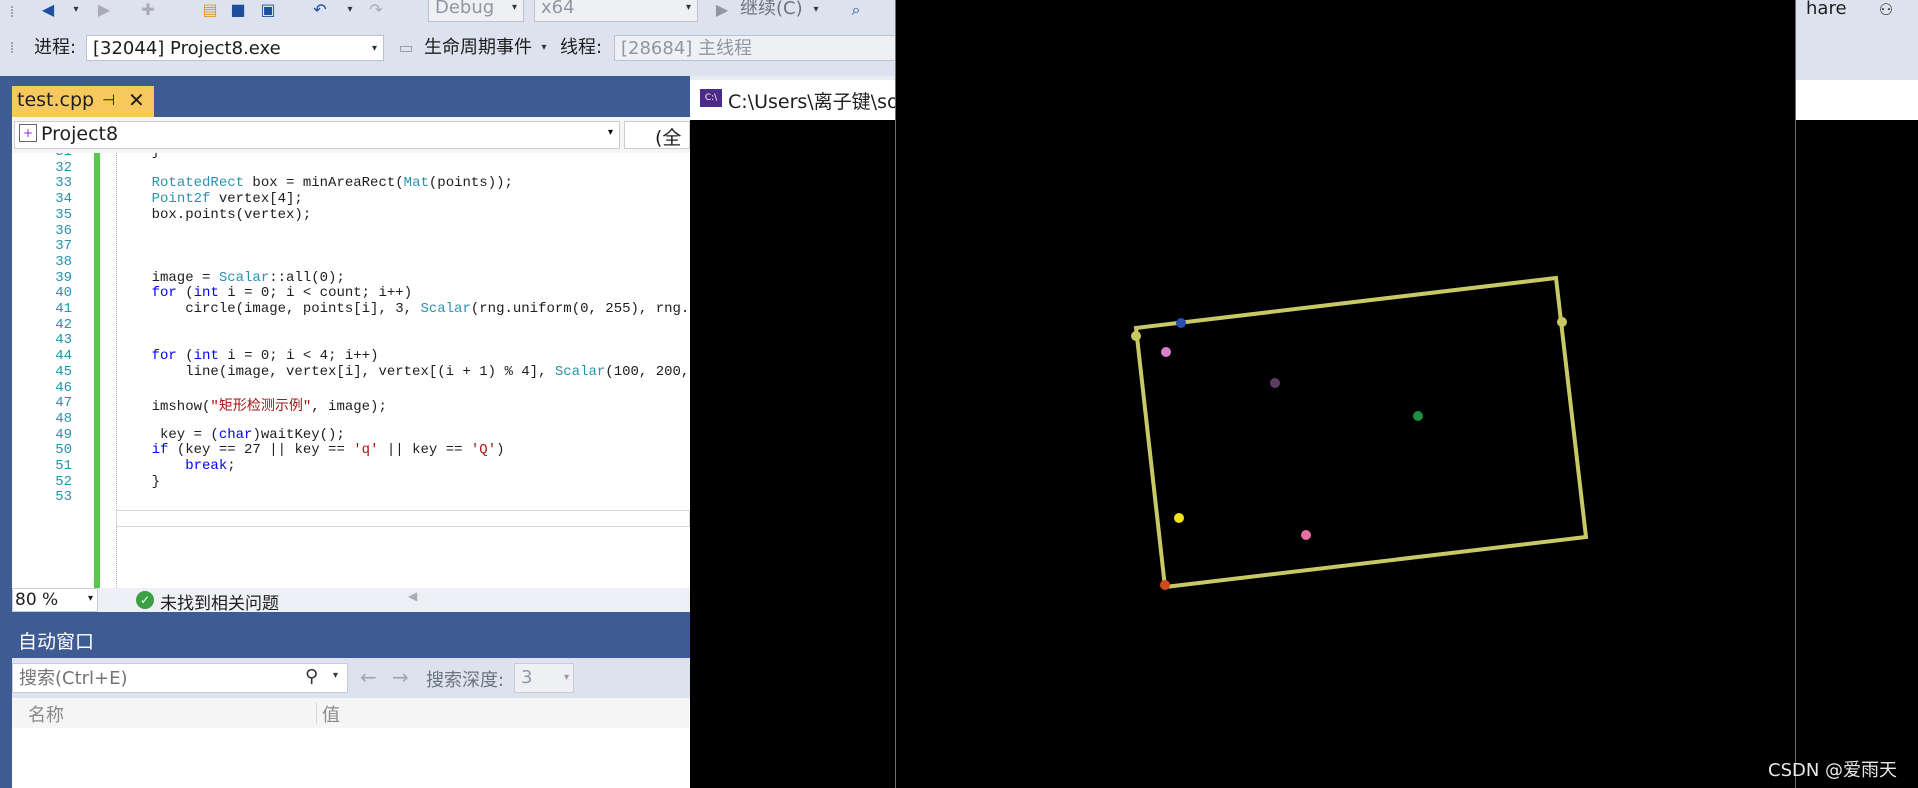  Describe the element at coordinates (465, 9) in the screenshot. I see `config-value: Debug` at that location.